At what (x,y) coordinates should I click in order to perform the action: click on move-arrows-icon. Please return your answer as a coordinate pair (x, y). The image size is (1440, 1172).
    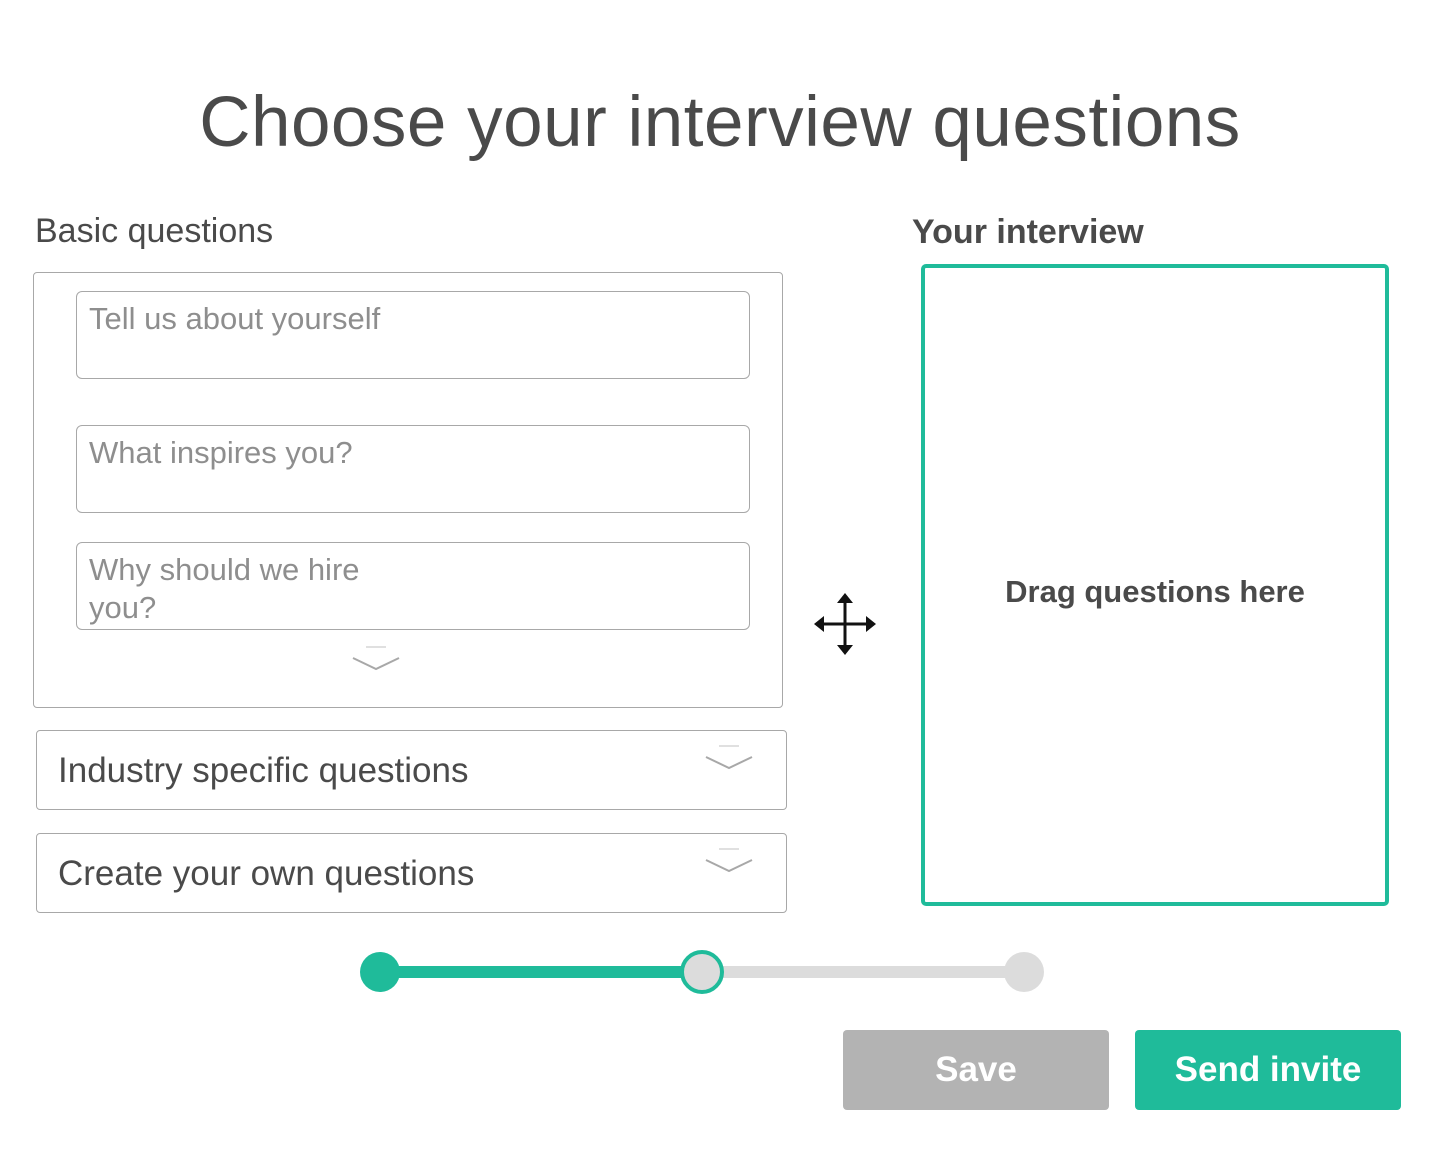
    Looking at the image, I should click on (845, 624).